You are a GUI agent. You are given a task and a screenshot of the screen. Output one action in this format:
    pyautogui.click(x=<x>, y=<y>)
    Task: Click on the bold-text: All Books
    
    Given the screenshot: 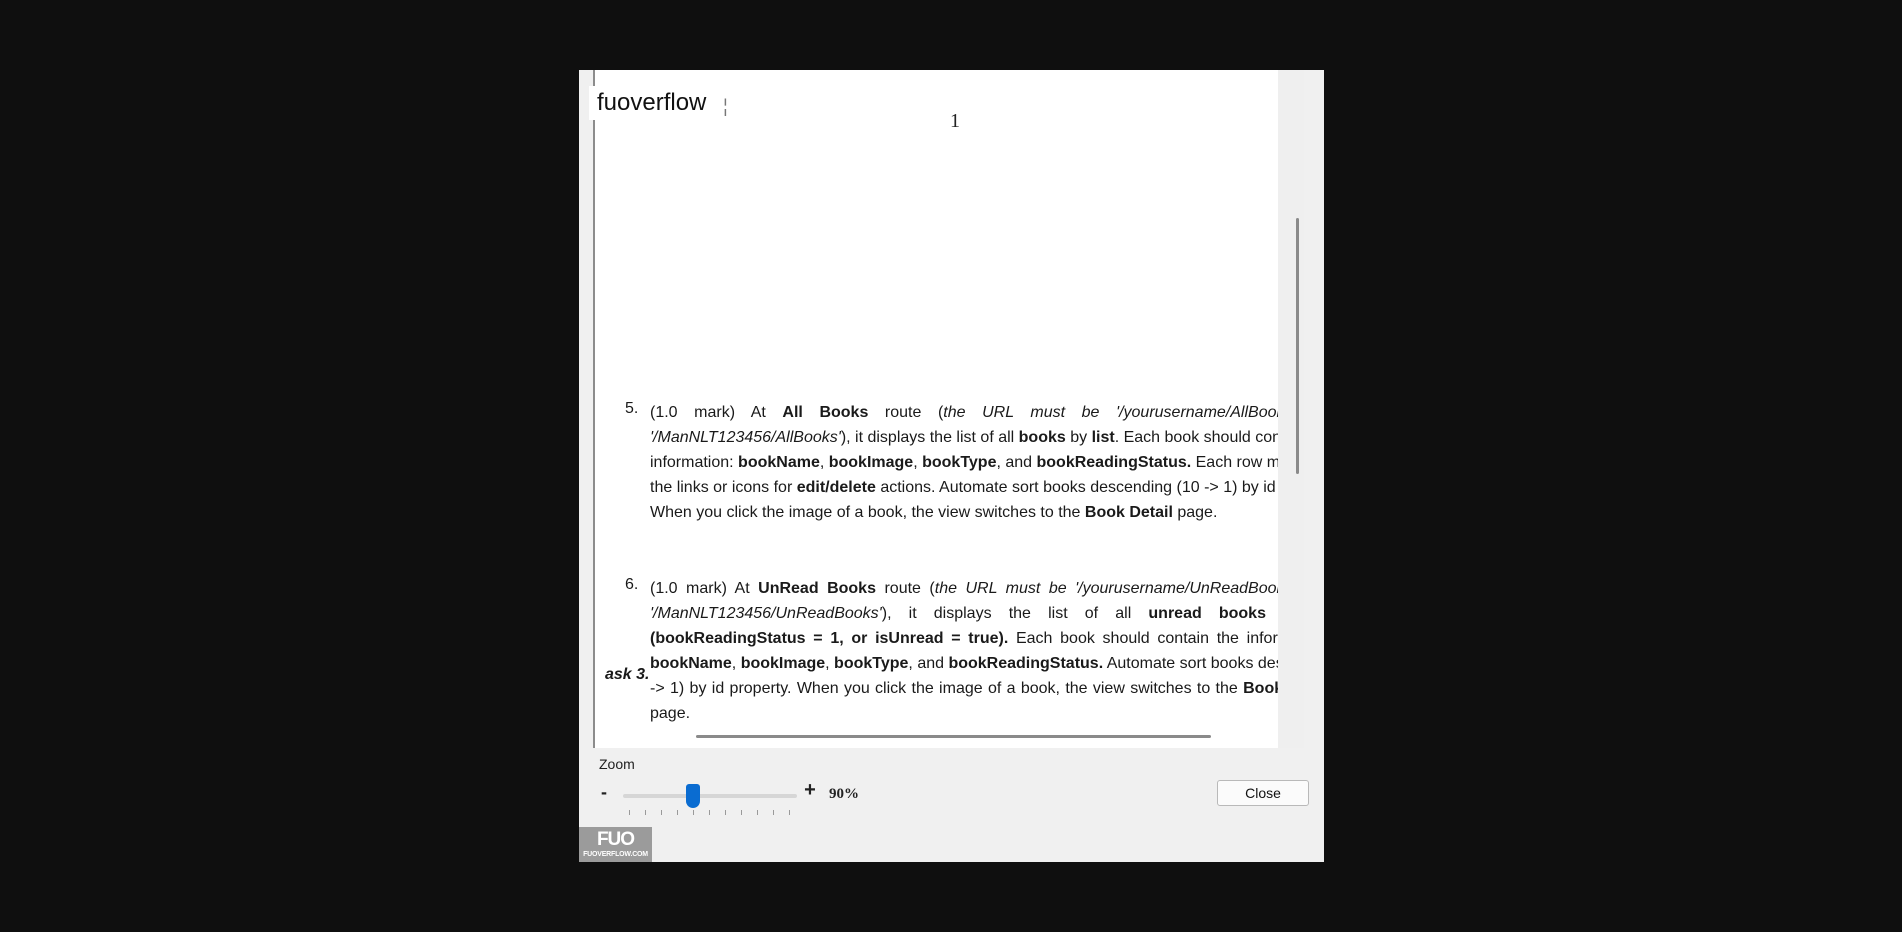 What is the action you would take?
    pyautogui.click(x=825, y=412)
    